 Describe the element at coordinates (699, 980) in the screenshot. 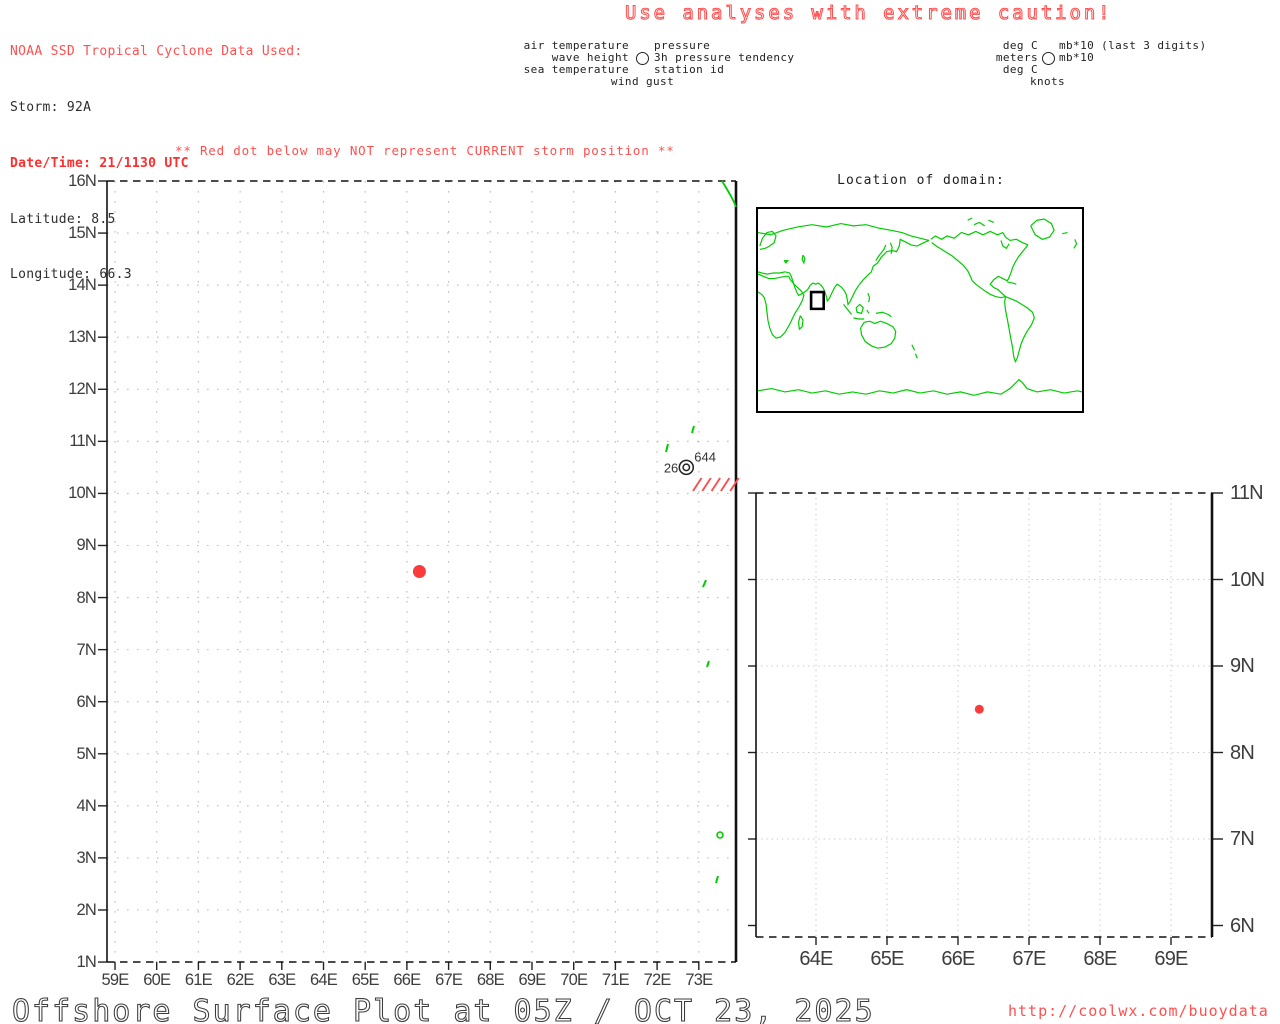

I see `main-x-tick-label: 73E` at that location.